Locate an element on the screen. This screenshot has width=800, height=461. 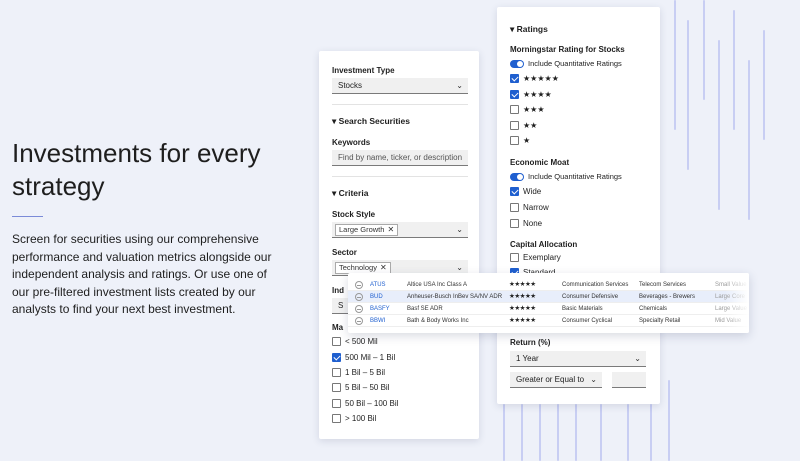
return-label: Return (%) is located at coordinates (530, 342).